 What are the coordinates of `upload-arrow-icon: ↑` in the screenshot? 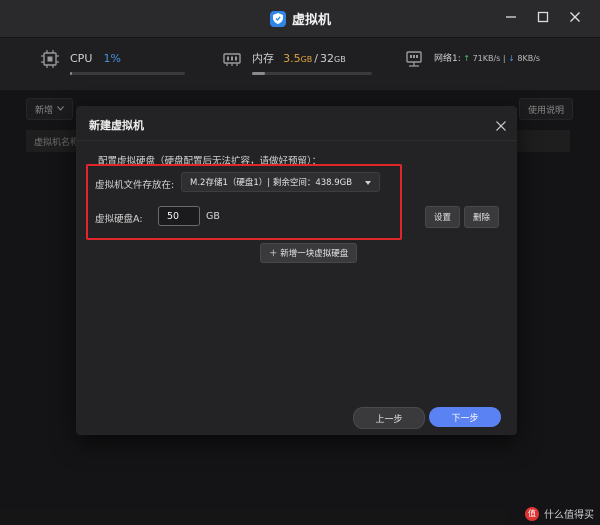 It's located at (467, 58).